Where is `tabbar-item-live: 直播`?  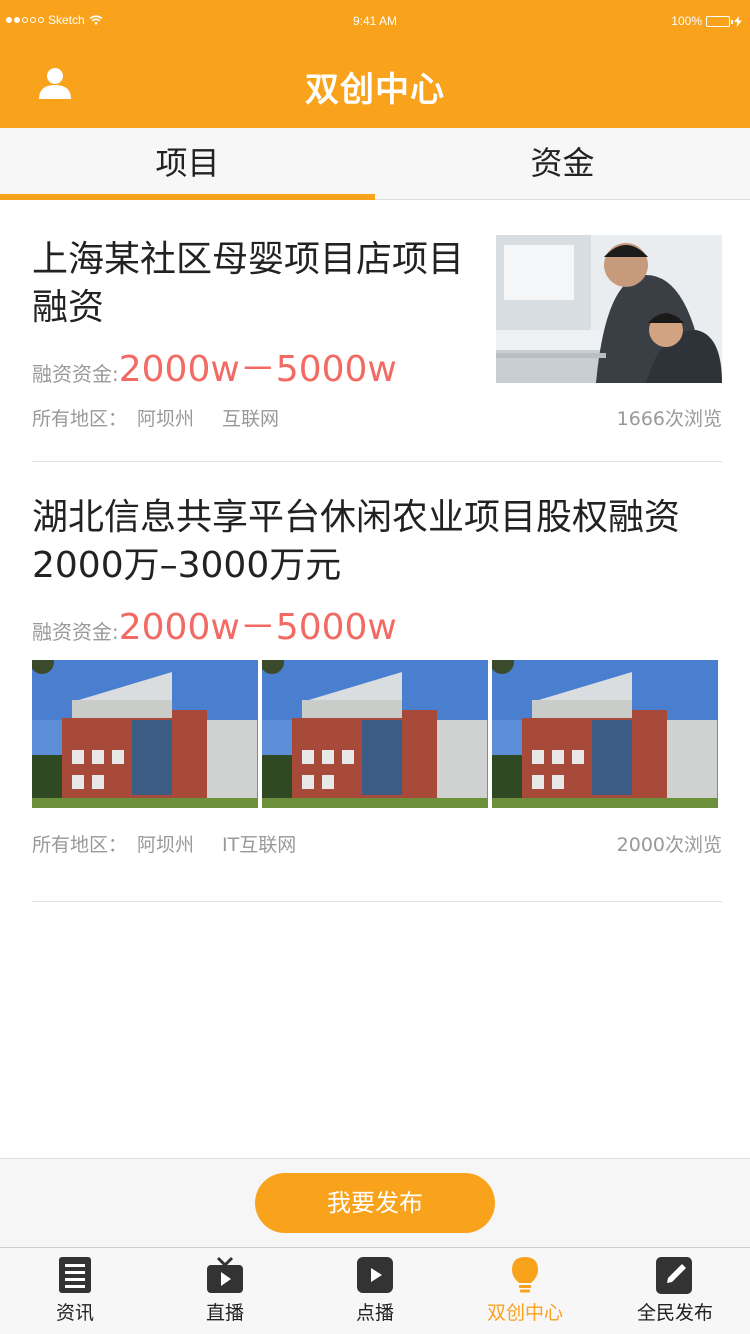 tabbar-item-live: 直播 is located at coordinates (225, 1291).